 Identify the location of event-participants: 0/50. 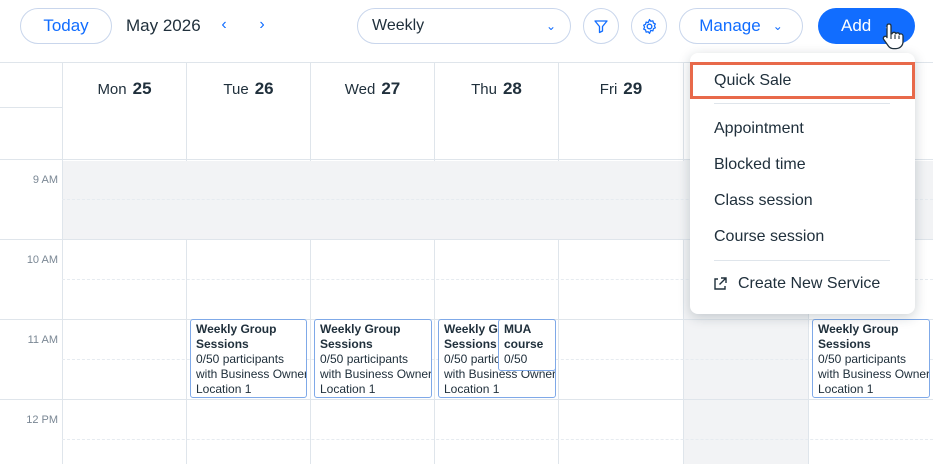
(516, 359).